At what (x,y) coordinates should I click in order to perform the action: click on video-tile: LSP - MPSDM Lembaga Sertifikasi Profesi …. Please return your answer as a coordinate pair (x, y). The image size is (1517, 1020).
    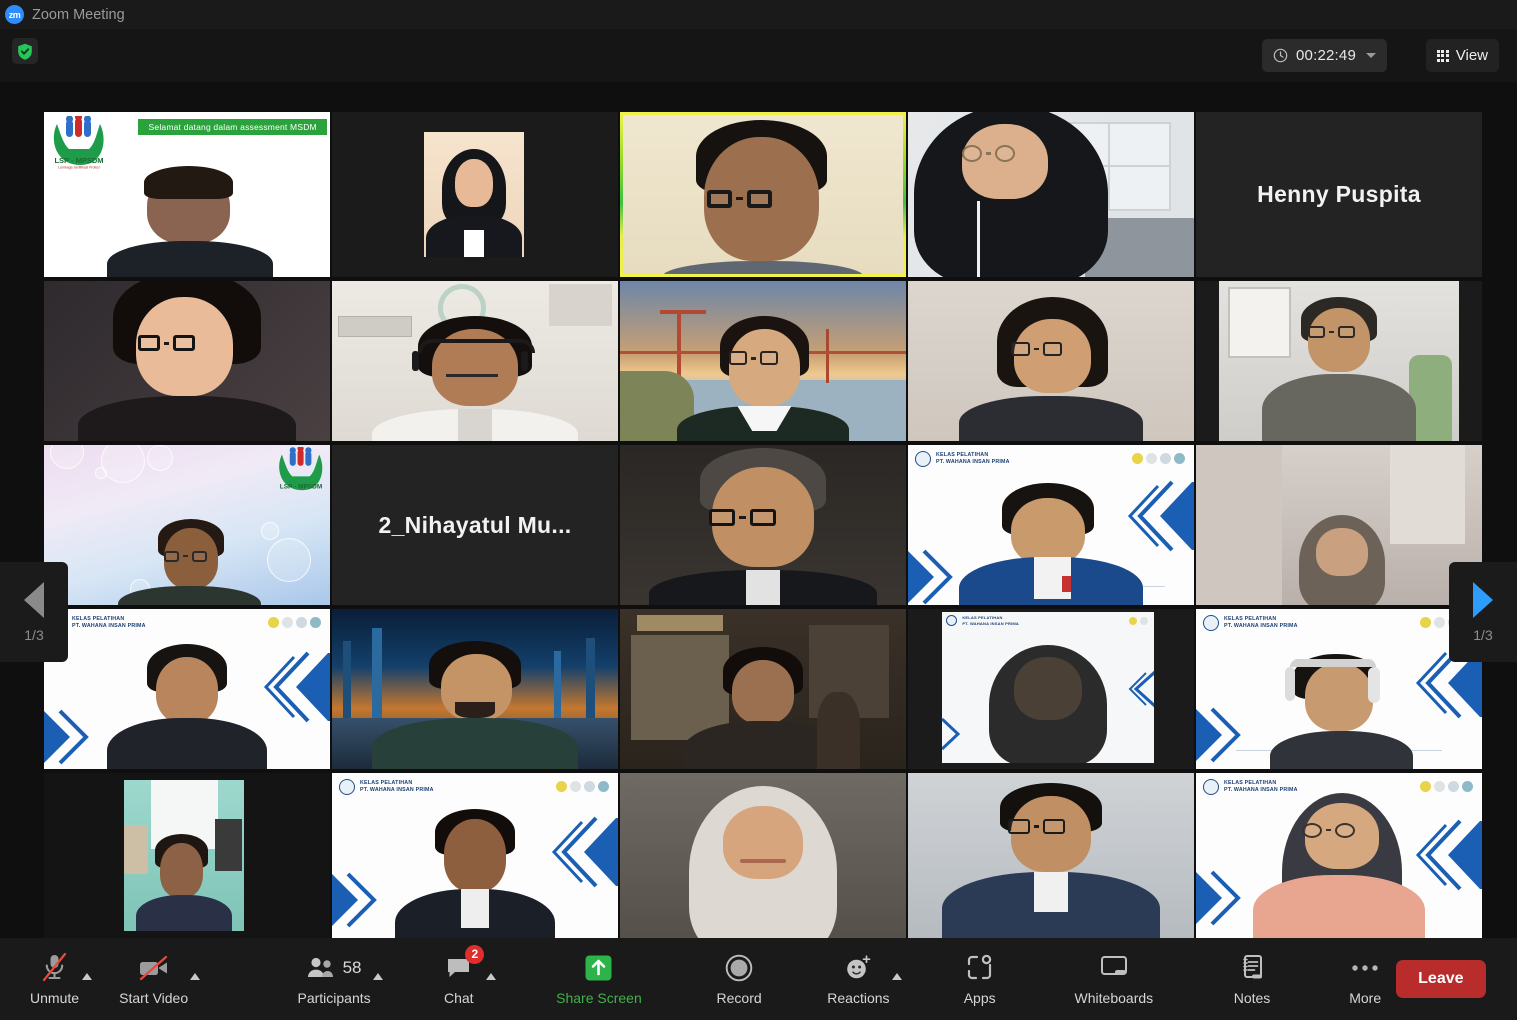
    Looking at the image, I should click on (187, 194).